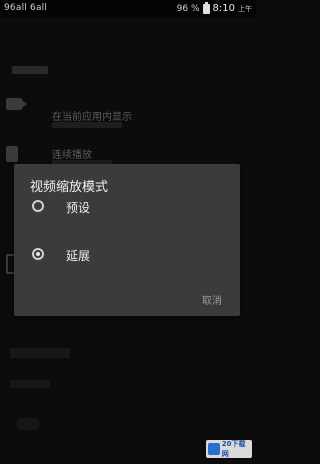 The height and width of the screenshot is (464, 320). Describe the element at coordinates (12, 154) in the screenshot. I see `play-icon` at that location.